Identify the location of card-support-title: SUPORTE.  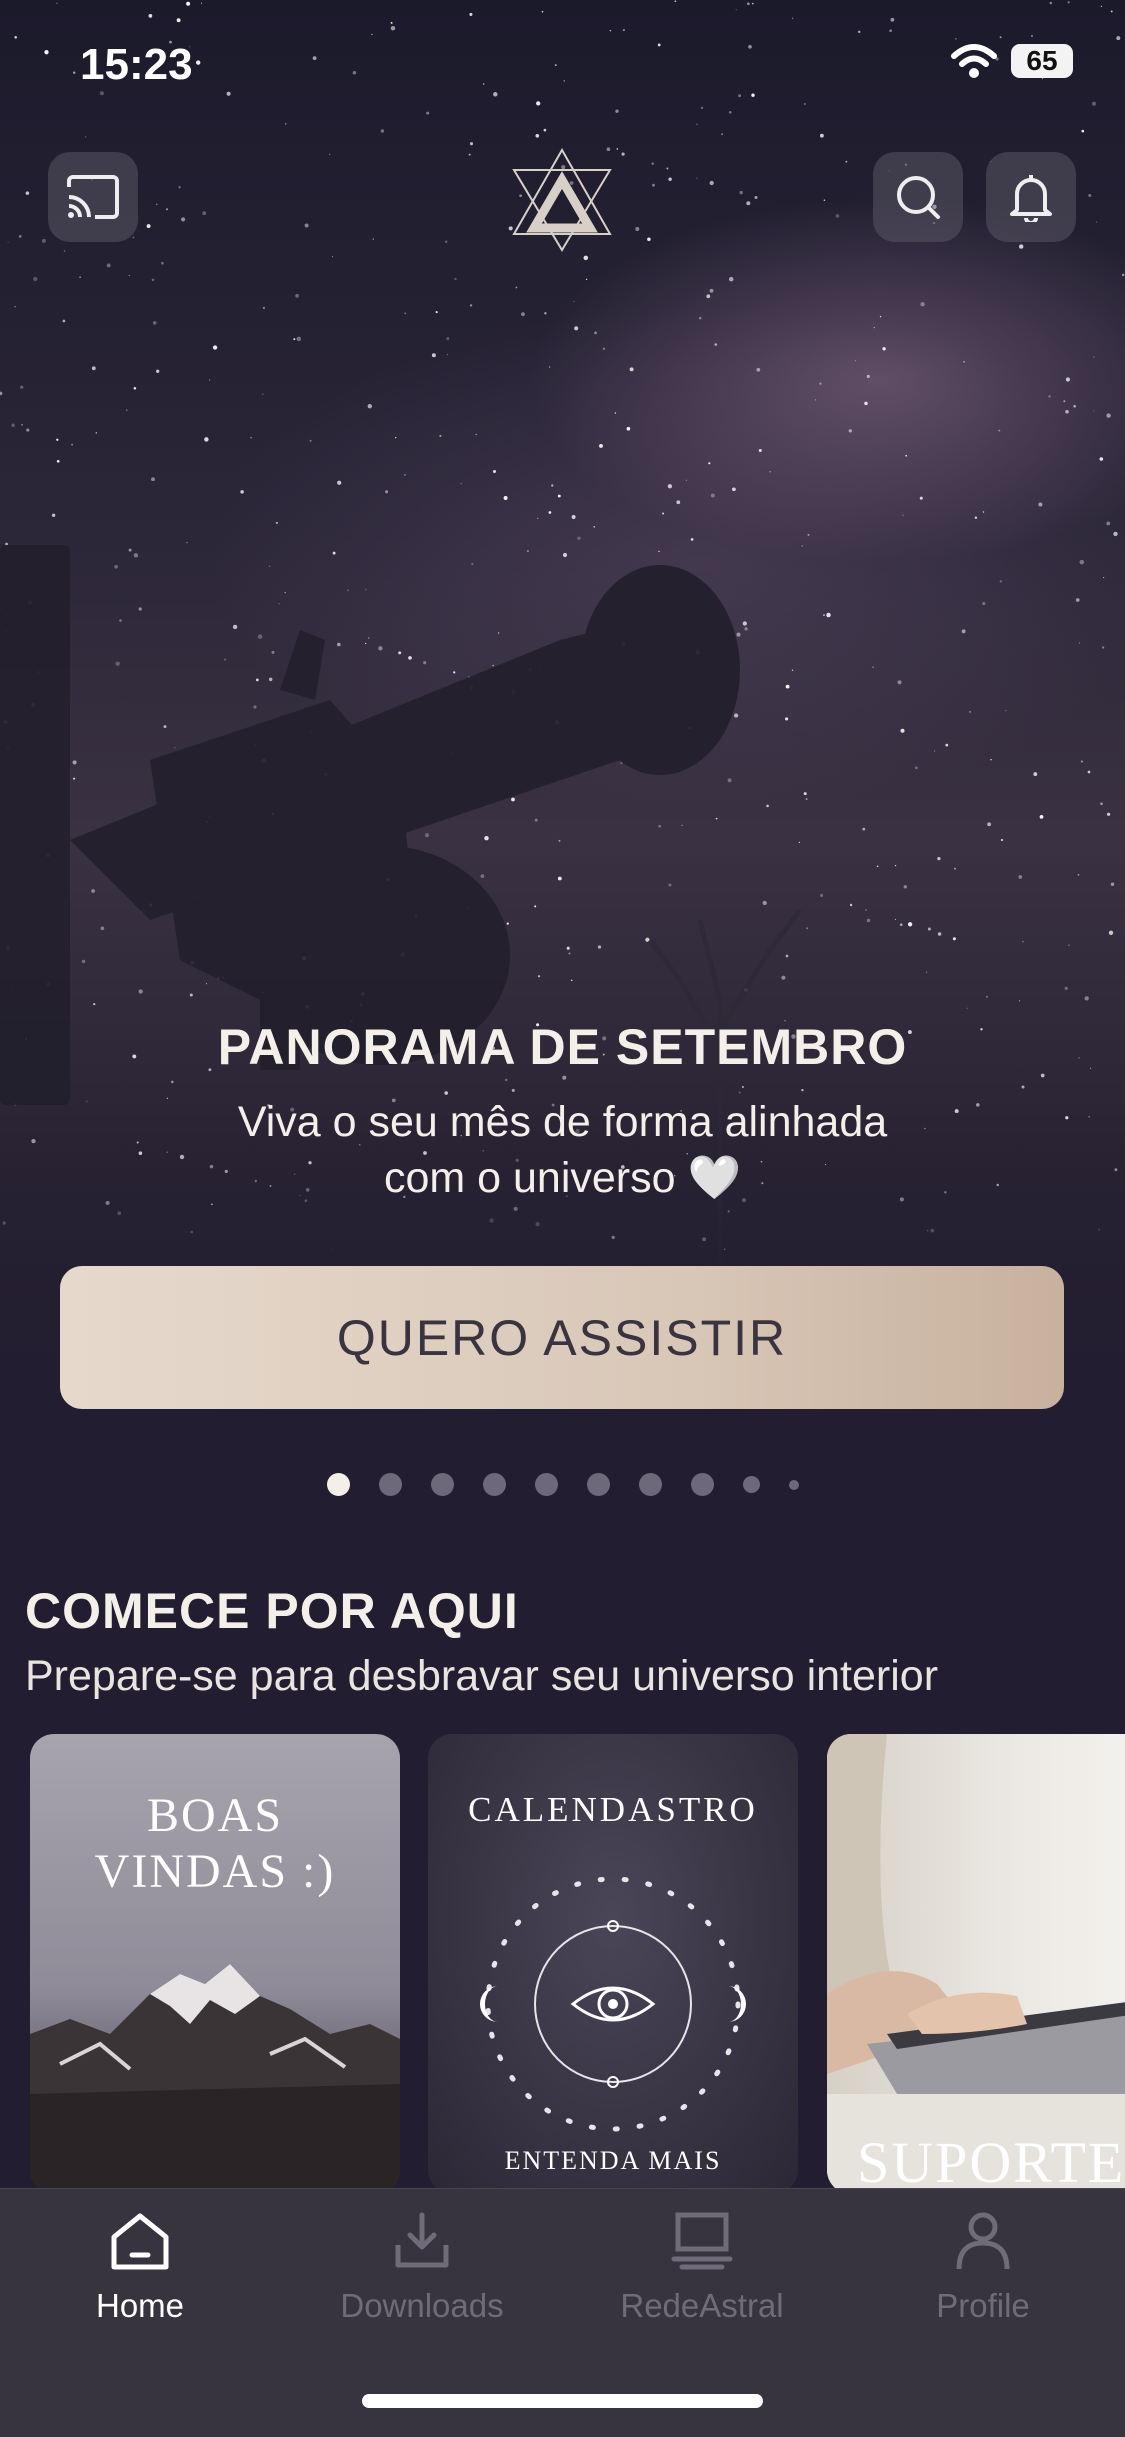
(991, 2162).